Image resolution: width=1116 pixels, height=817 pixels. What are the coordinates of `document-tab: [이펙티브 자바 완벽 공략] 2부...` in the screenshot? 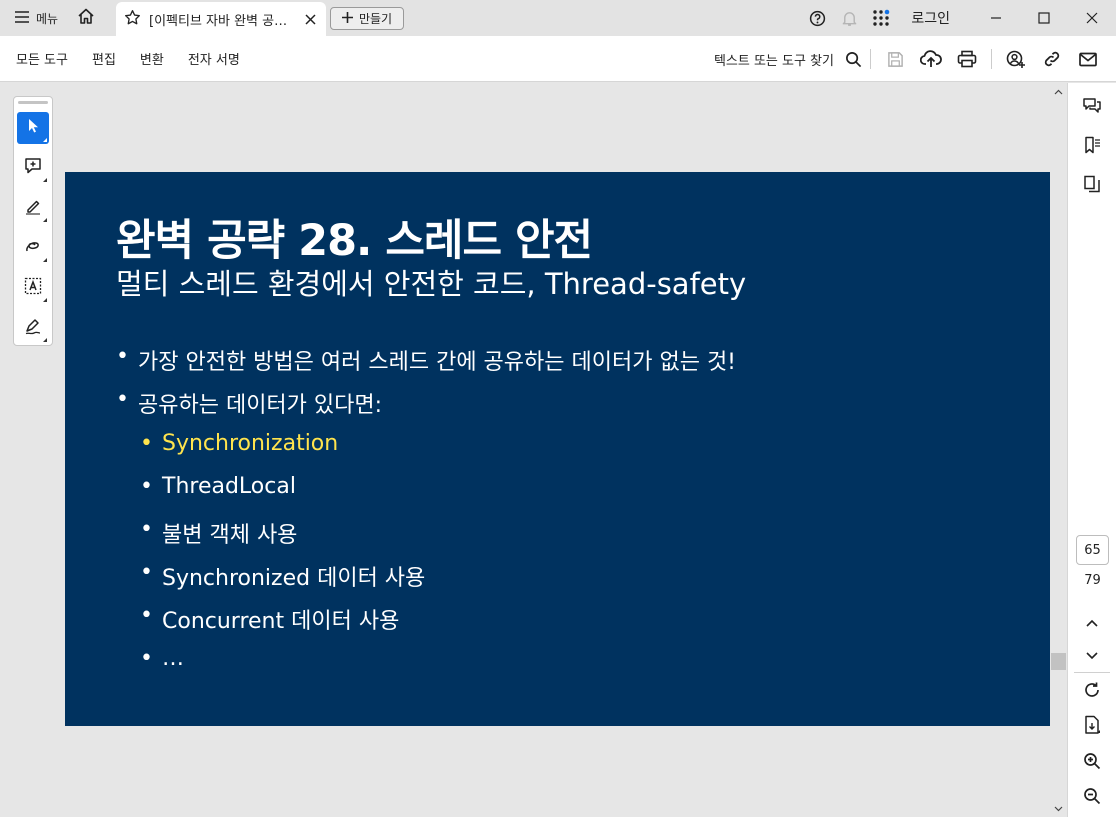 It's located at (221, 19).